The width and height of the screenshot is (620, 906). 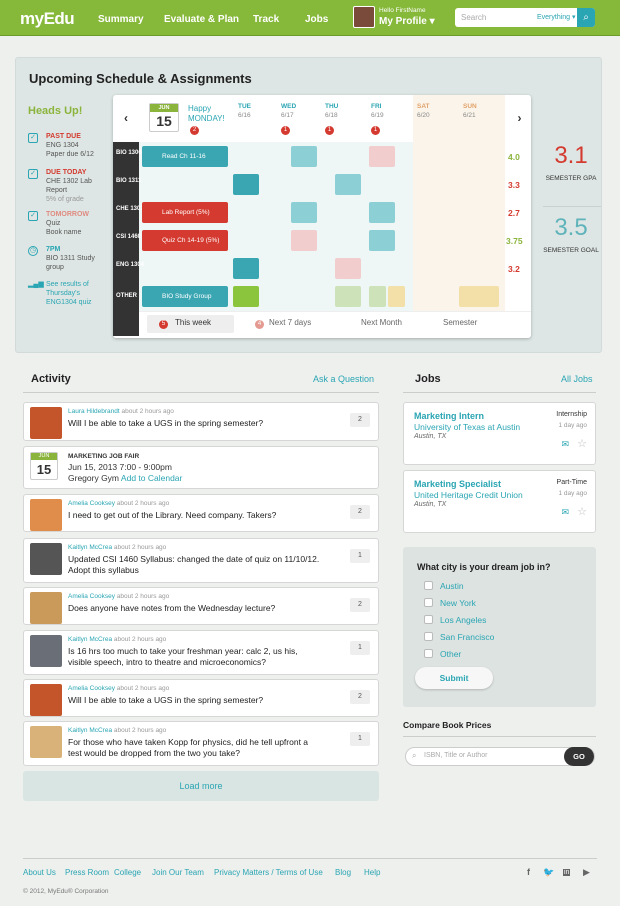 What do you see at coordinates (457, 484) in the screenshot?
I see `job-title-link: Marketing Specialist` at bounding box center [457, 484].